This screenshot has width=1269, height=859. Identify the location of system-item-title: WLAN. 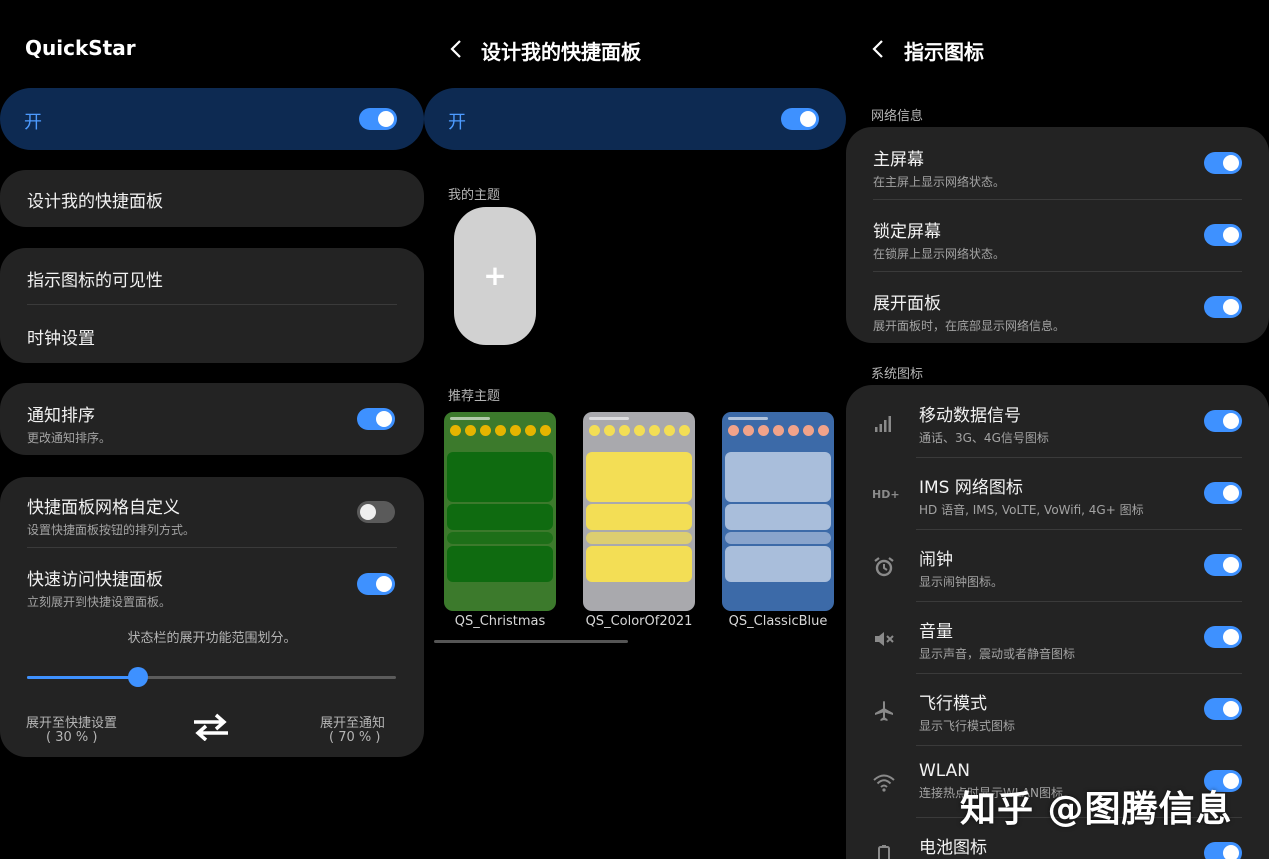
(945, 771).